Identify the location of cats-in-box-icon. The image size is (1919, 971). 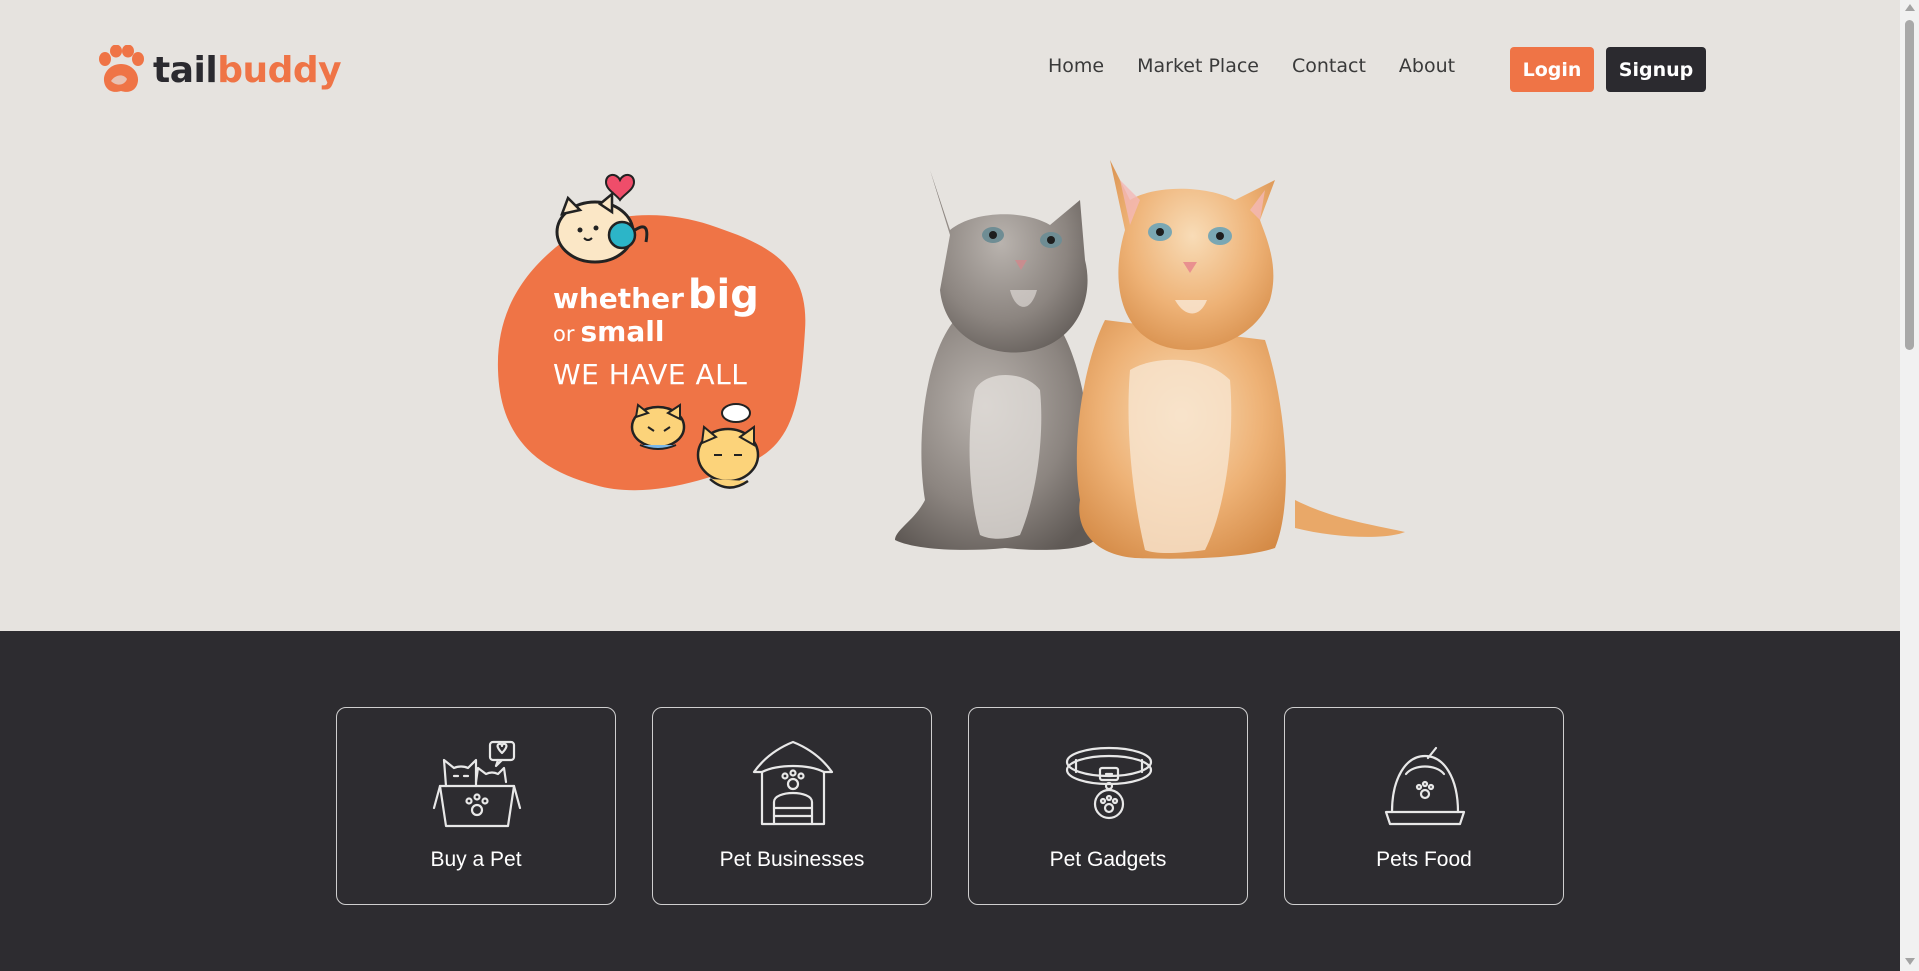
(477, 784).